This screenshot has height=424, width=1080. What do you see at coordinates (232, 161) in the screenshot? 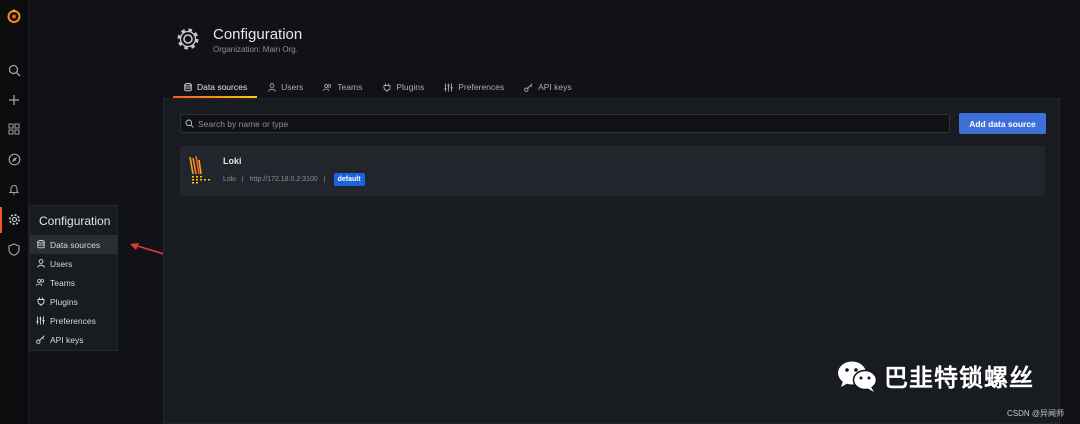
I see `data-source-name: Loki` at bounding box center [232, 161].